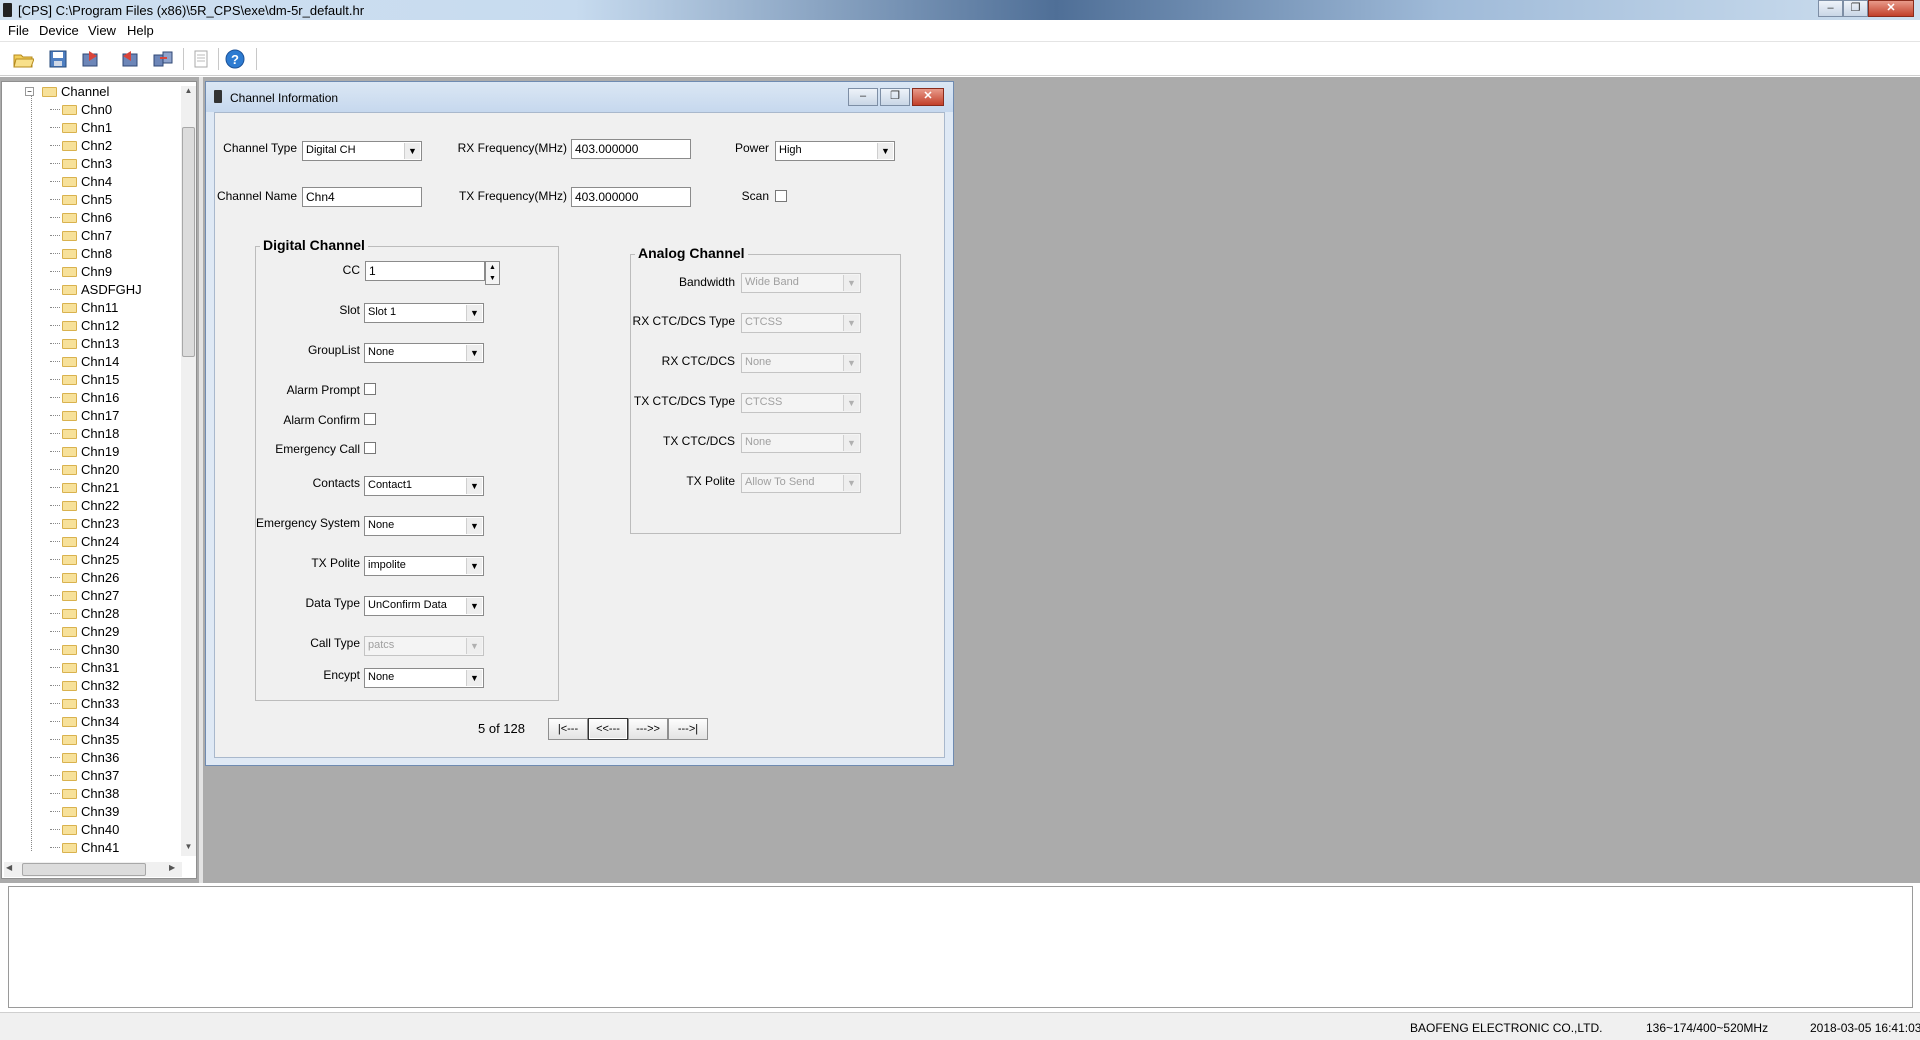 The image size is (1920, 1040). Describe the element at coordinates (81, 273) in the screenshot. I see `tree-item: Chn9` at that location.